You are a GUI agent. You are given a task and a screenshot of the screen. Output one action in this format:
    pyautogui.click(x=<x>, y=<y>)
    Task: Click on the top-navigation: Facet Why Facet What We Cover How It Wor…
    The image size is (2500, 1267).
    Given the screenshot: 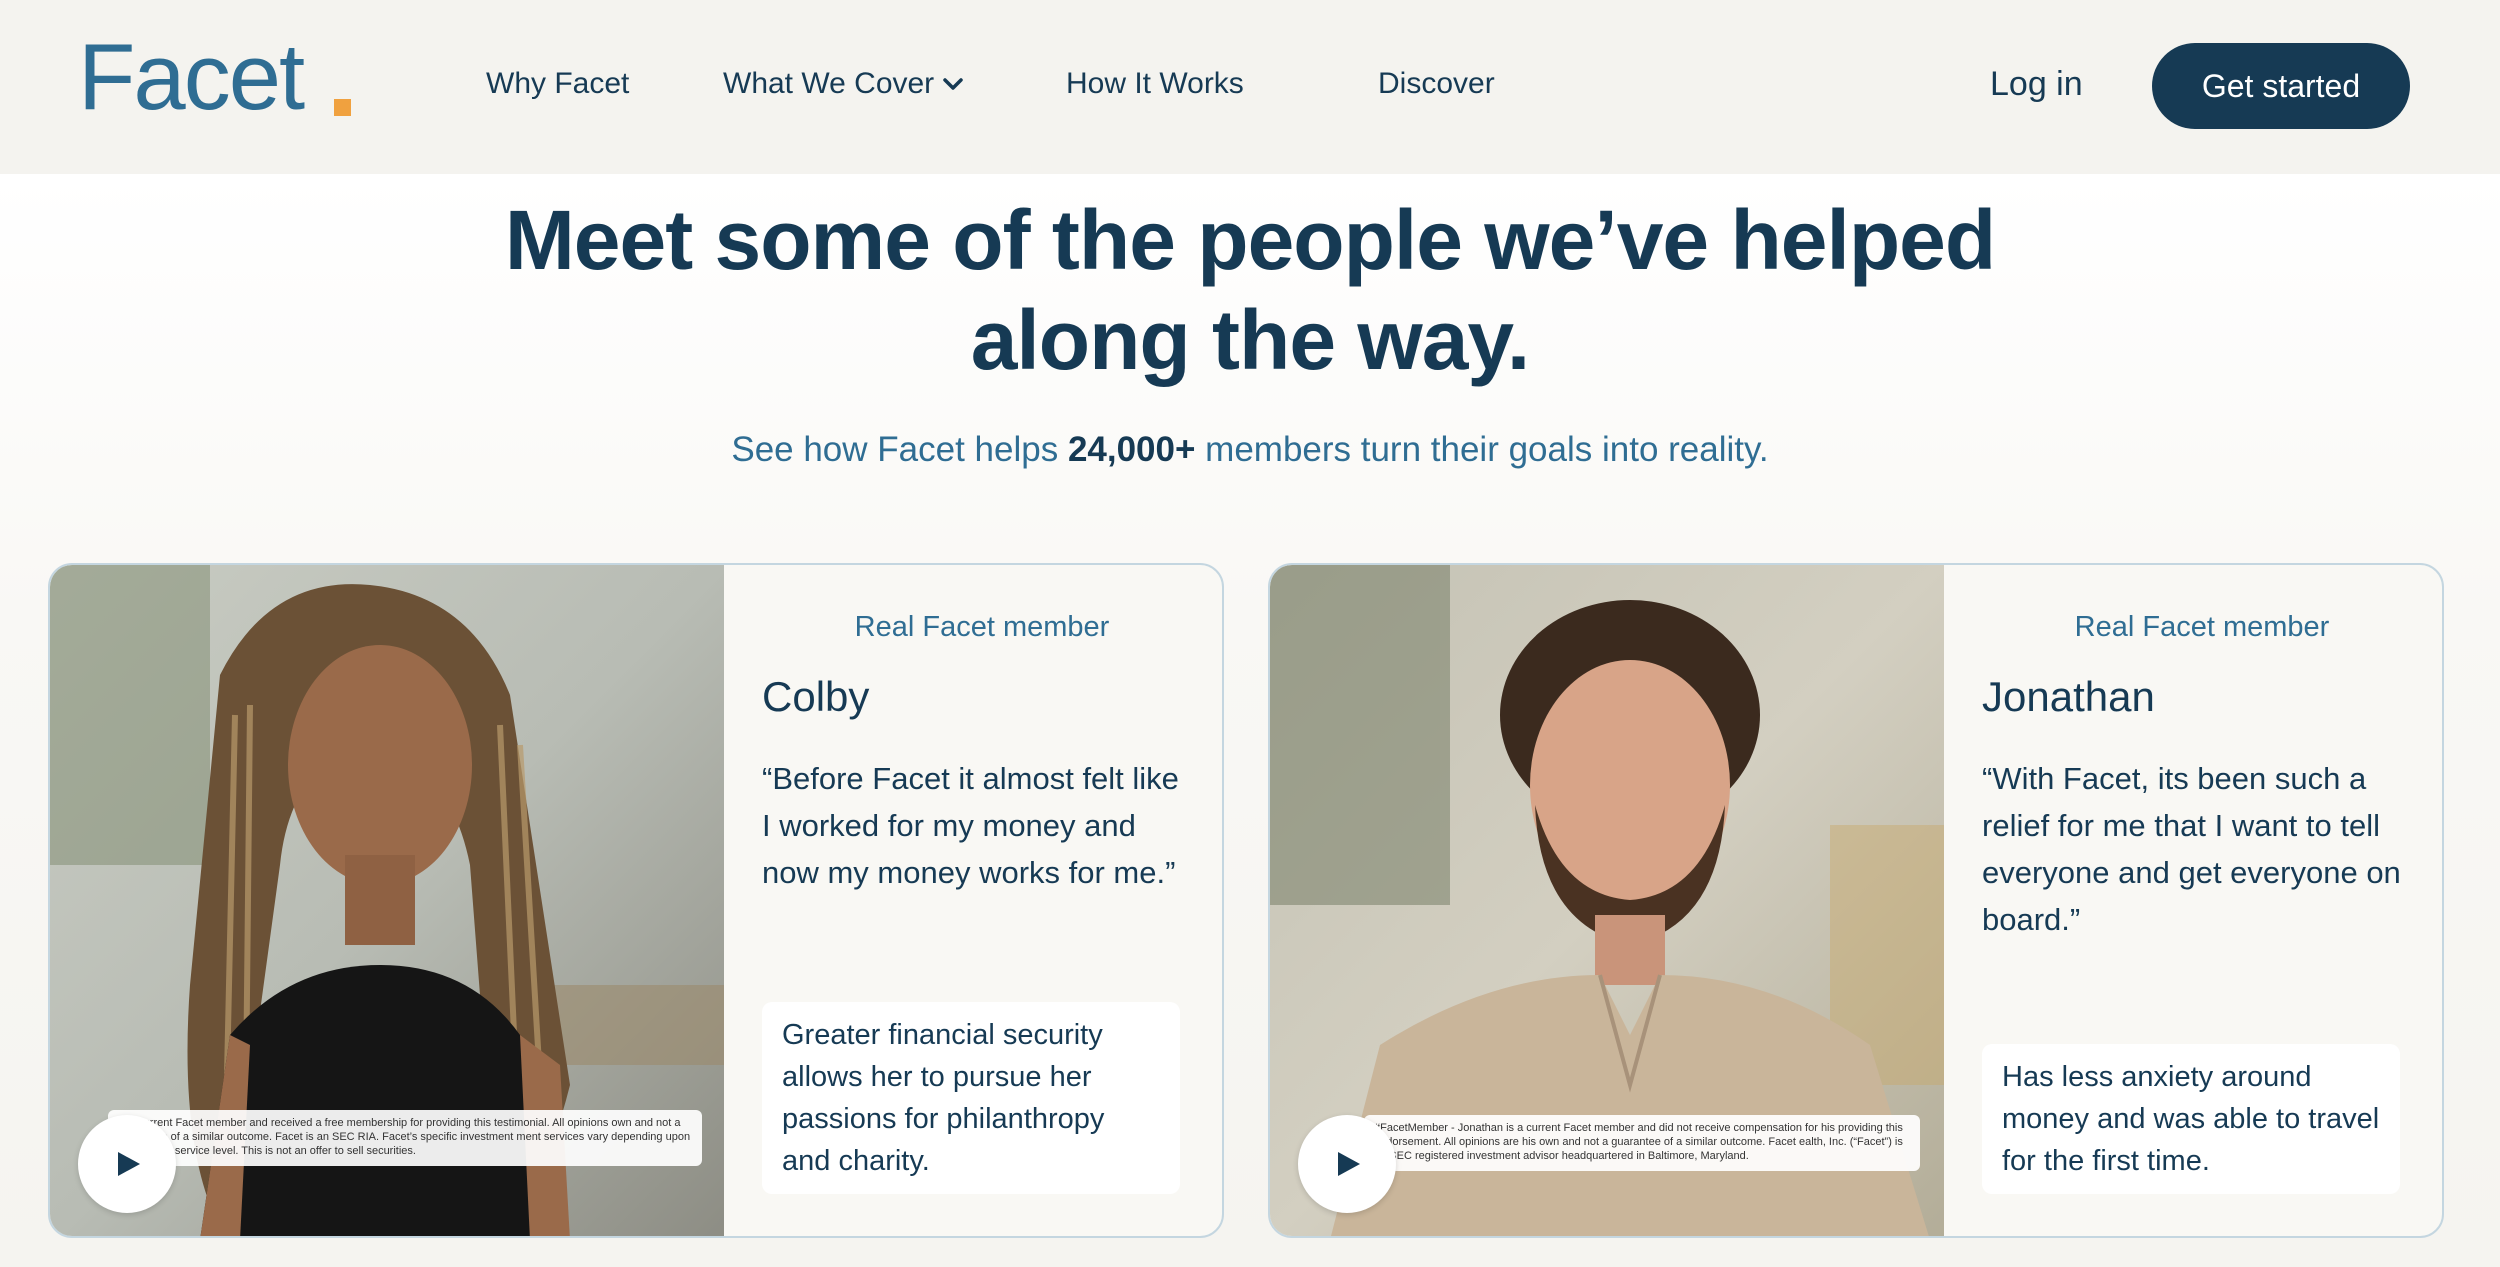 What is the action you would take?
    pyautogui.click(x=1250, y=87)
    